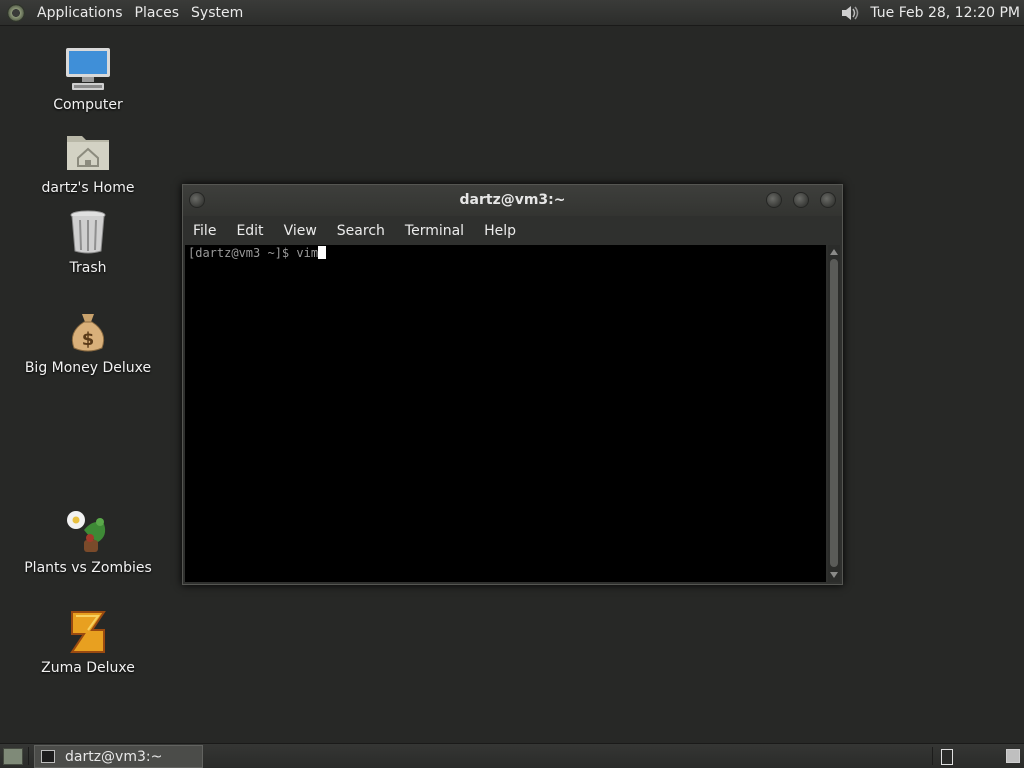 This screenshot has width=1024, height=768. Describe the element at coordinates (13, 756) in the screenshot. I see `show-desktop-icon` at that location.